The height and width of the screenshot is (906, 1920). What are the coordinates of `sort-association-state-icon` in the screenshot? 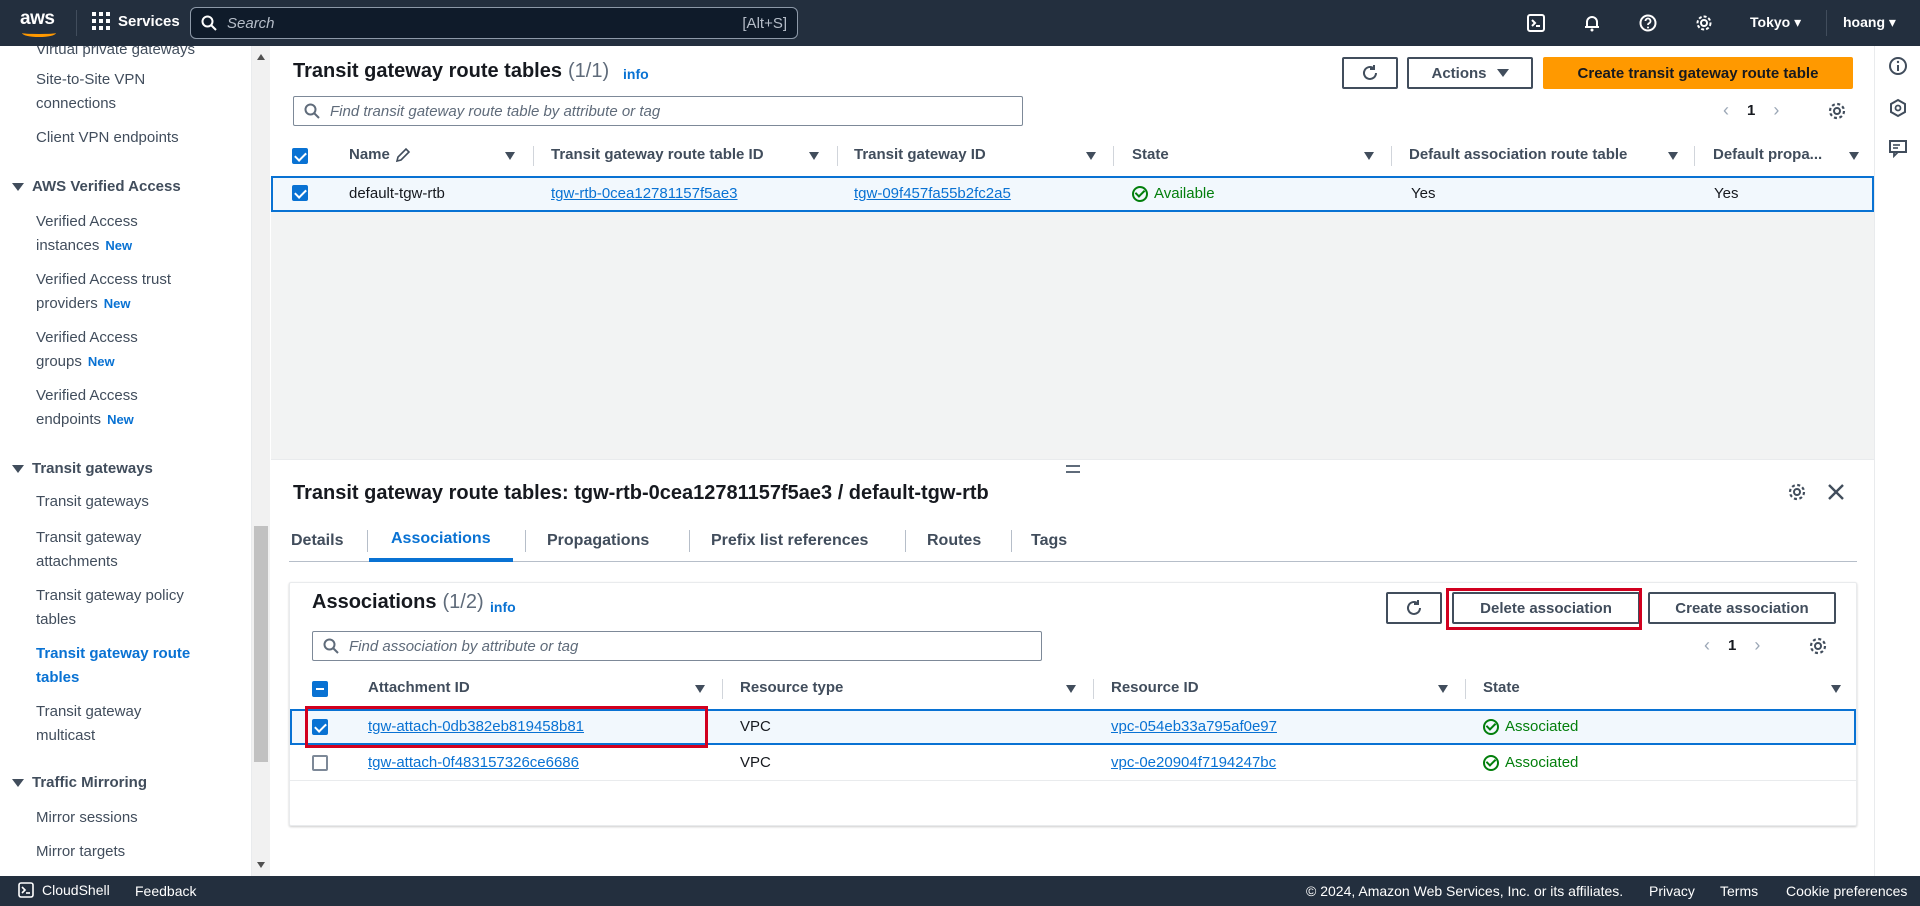 It's located at (1836, 689).